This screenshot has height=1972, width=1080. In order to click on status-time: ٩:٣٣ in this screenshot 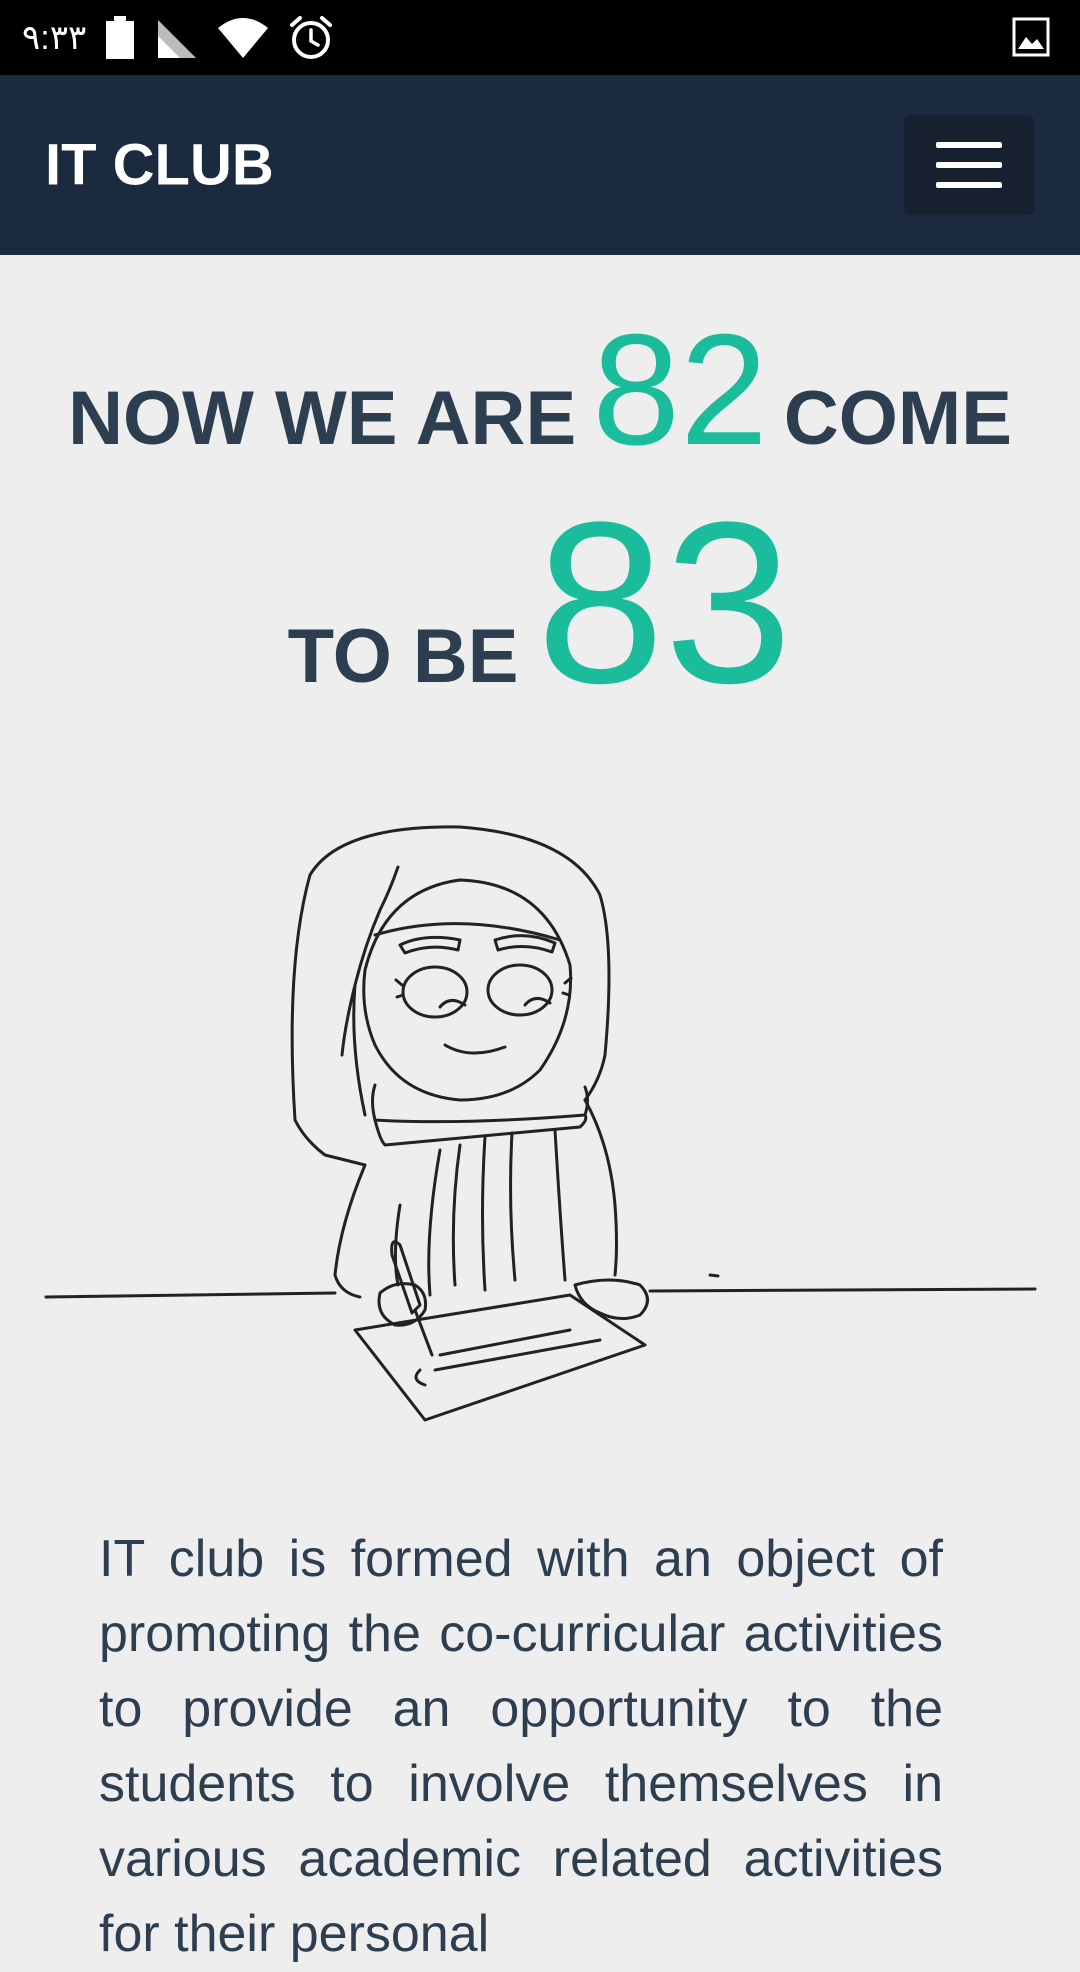, I will do `click(54, 37)`.